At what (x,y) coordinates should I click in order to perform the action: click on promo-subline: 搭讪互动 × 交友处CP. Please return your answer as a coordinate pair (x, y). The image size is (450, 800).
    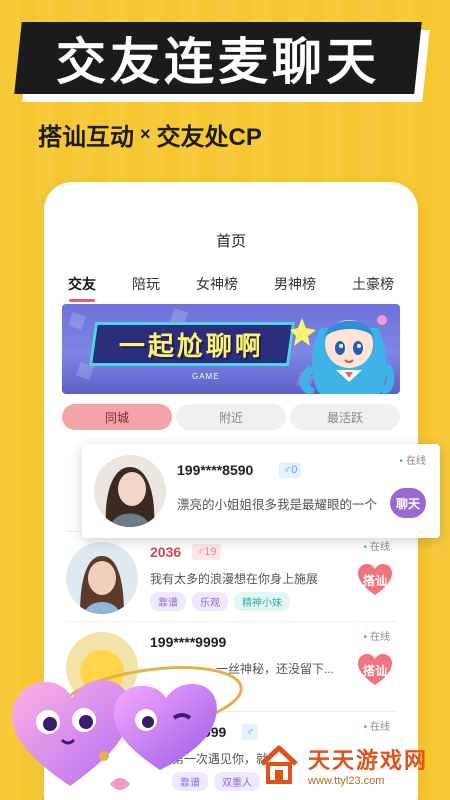
    Looking at the image, I should click on (150, 134).